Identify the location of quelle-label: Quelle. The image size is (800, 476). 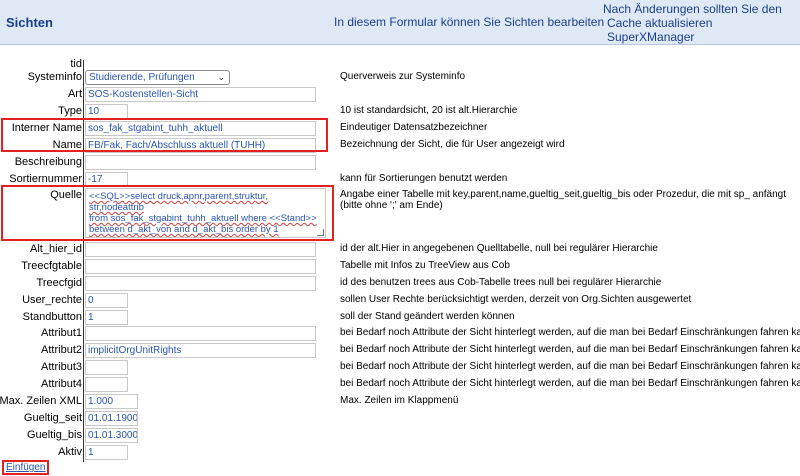
(66, 195).